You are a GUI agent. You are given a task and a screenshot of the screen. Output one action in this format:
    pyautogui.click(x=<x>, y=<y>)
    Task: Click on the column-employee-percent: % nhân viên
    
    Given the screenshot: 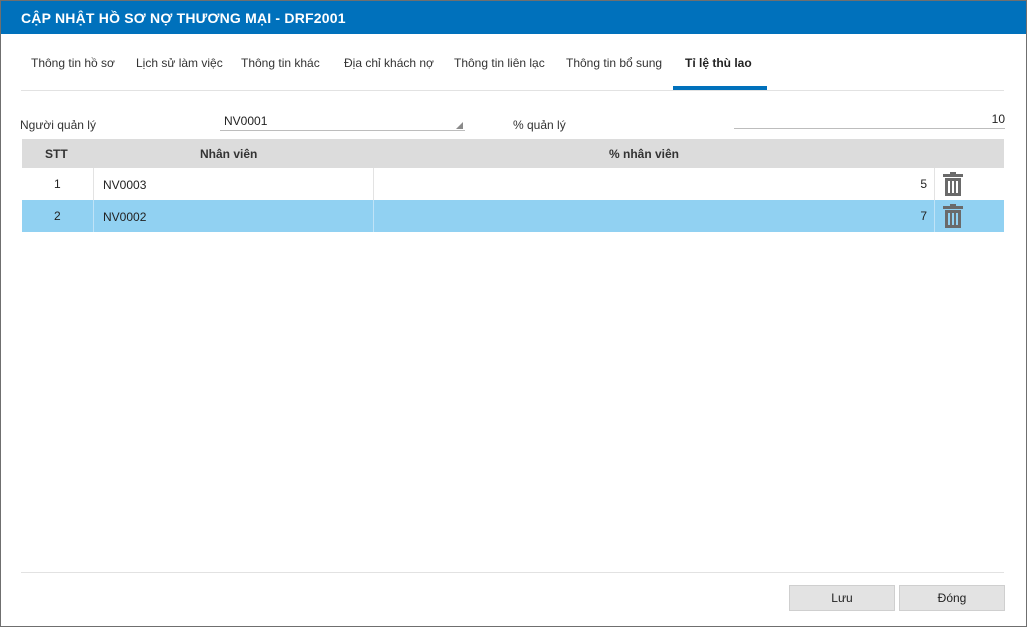 What is the action you would take?
    pyautogui.click(x=644, y=154)
    